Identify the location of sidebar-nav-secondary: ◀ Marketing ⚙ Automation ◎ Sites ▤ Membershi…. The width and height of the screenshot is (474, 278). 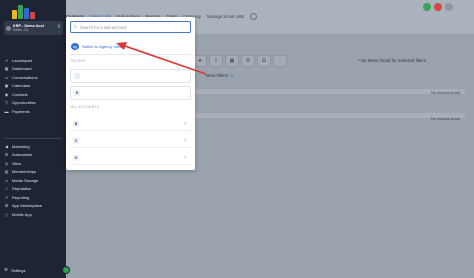
(33, 180).